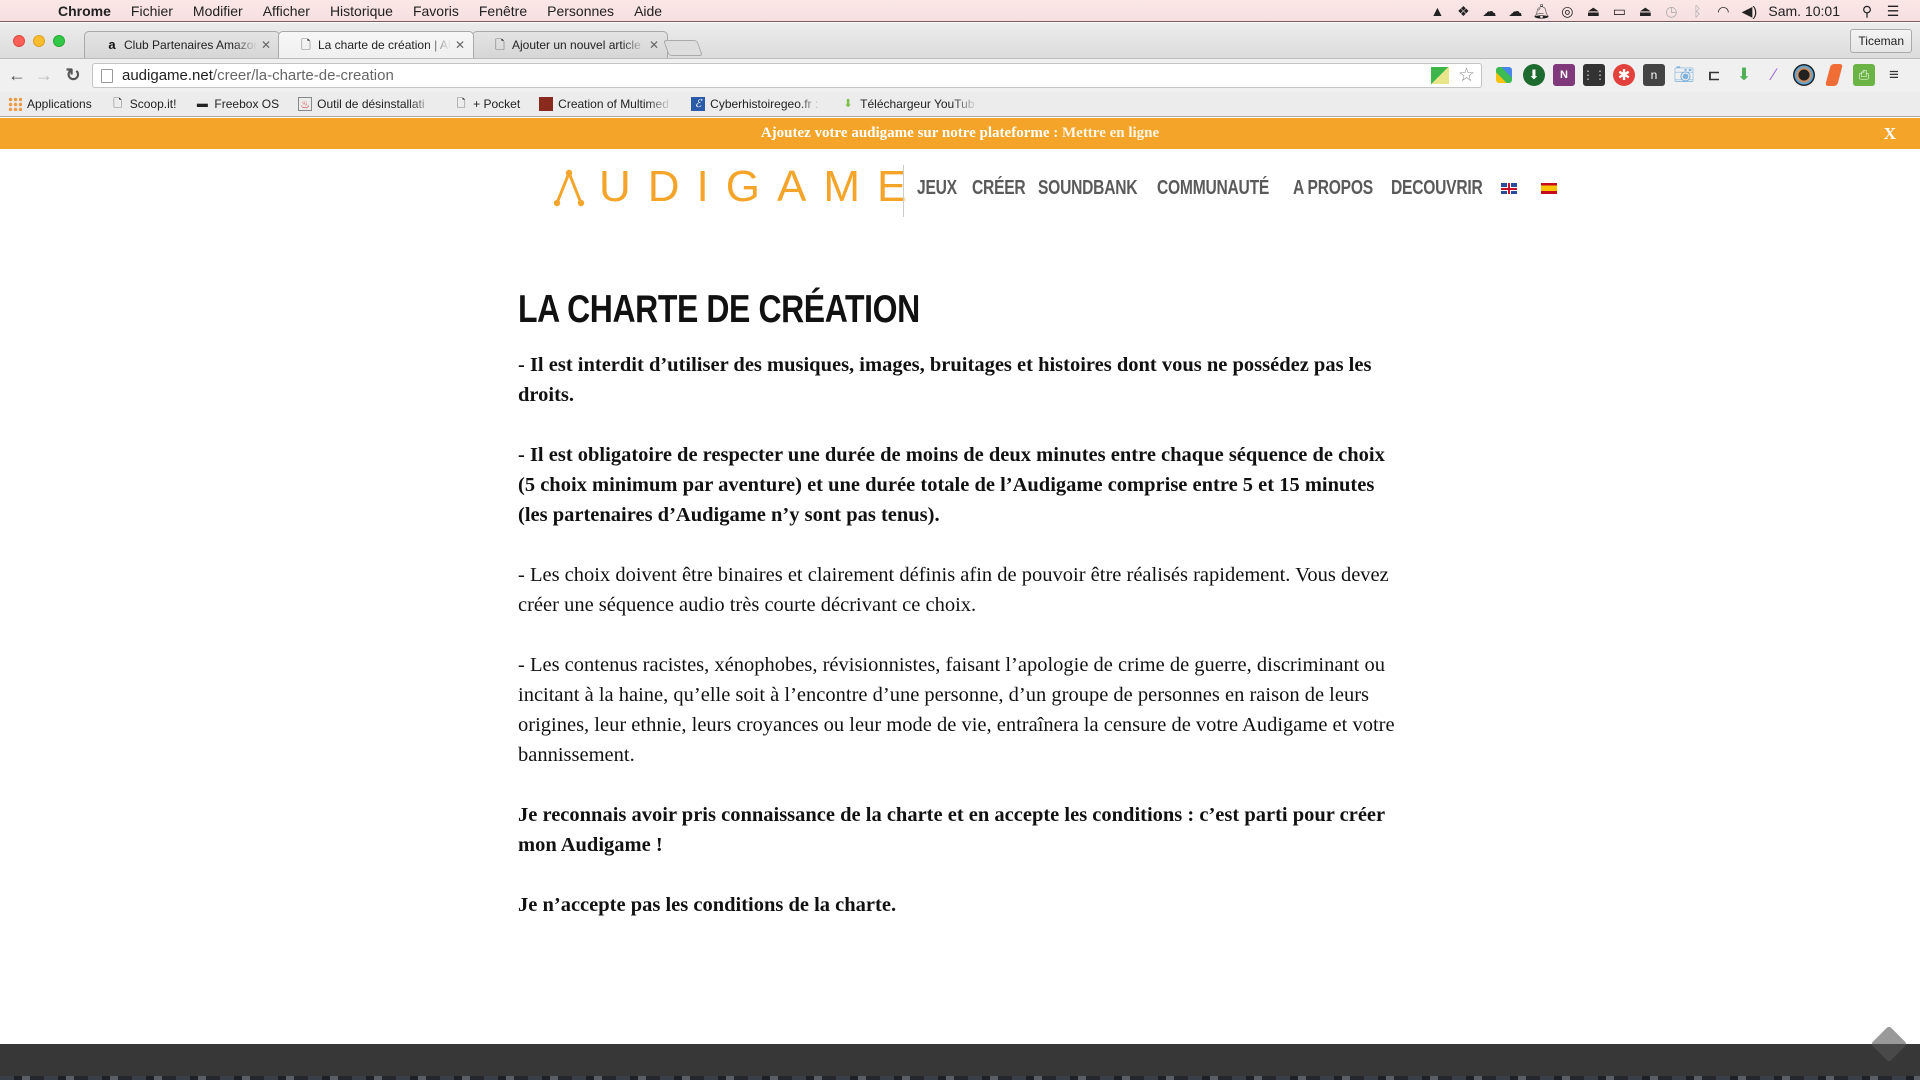  I want to click on volume-icon: ◀), so click(1749, 11).